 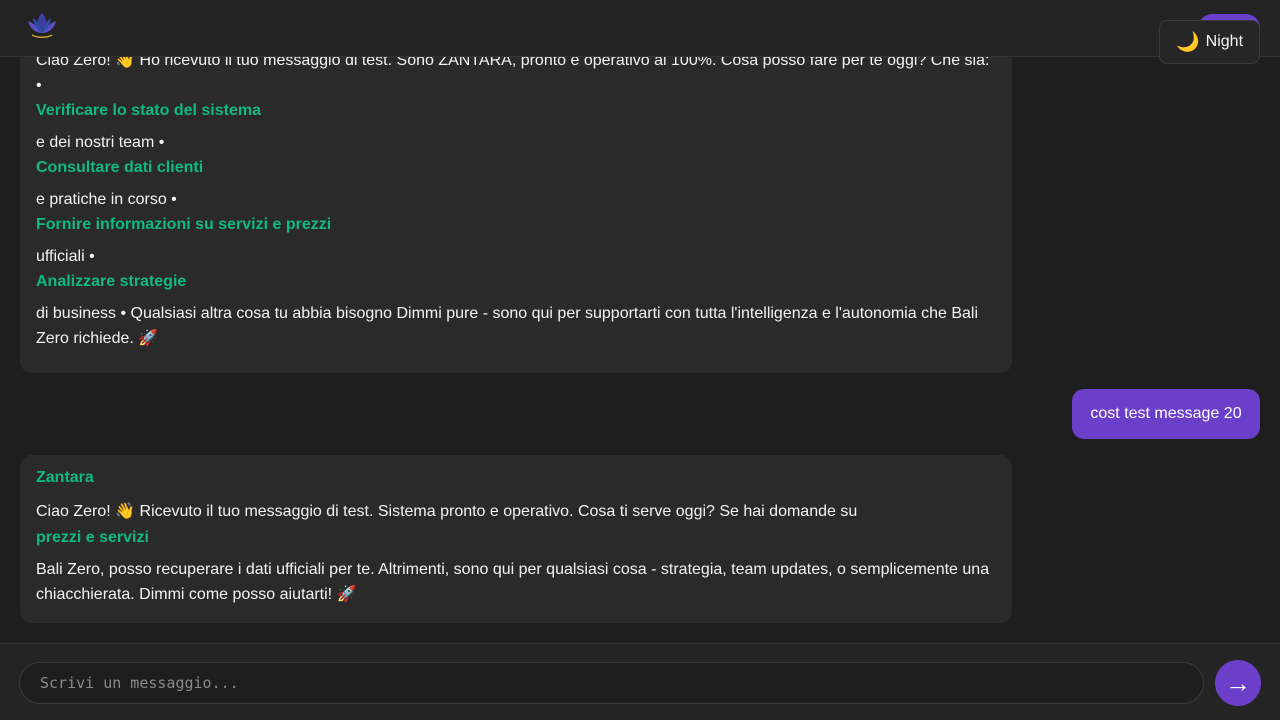 I want to click on arrow-right-icon: →, so click(x=1238, y=683).